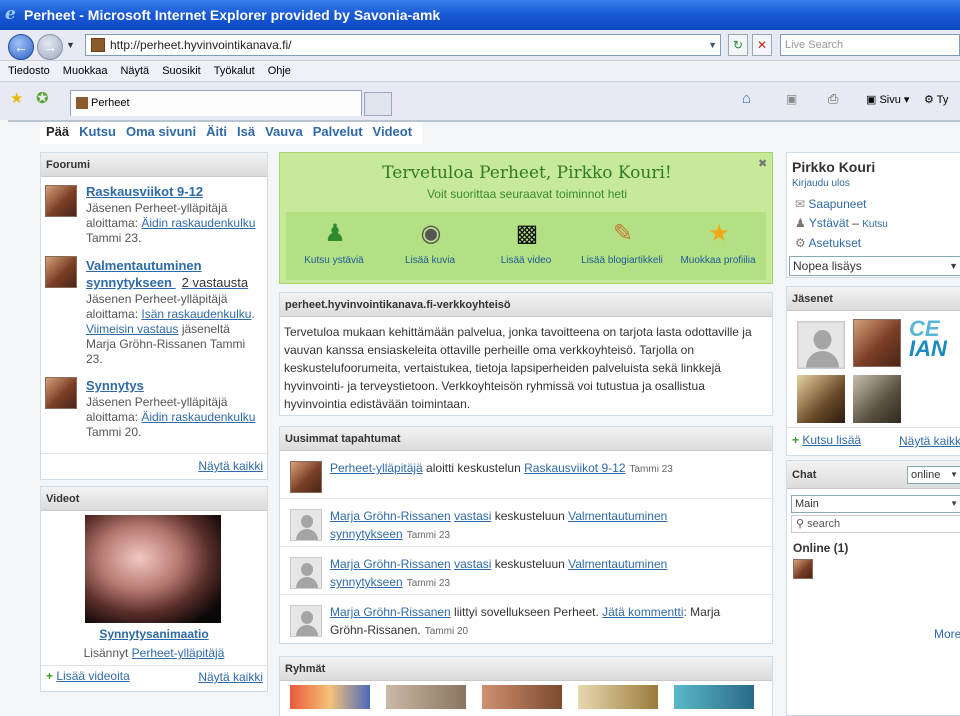 The height and width of the screenshot is (716, 960). I want to click on member-logo: CE IAN, so click(934, 343).